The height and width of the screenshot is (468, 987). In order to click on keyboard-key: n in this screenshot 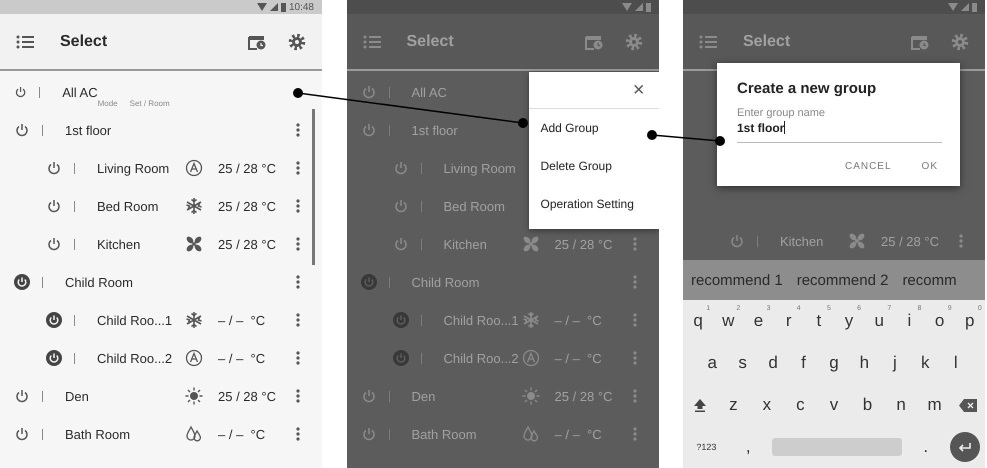, I will do `click(901, 405)`.